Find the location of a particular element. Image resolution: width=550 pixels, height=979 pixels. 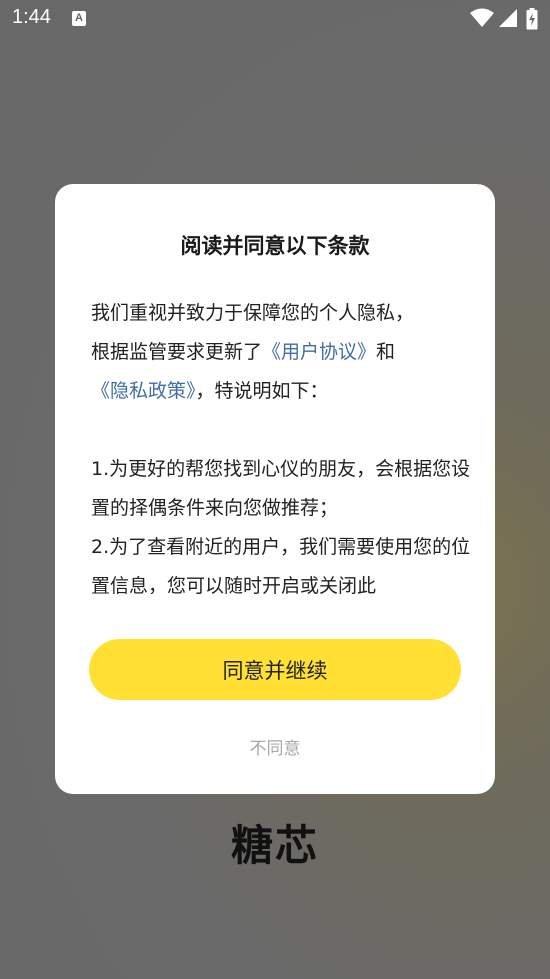

intro-line-3: 《隐私政策》，特说明如下： is located at coordinates (281, 391).